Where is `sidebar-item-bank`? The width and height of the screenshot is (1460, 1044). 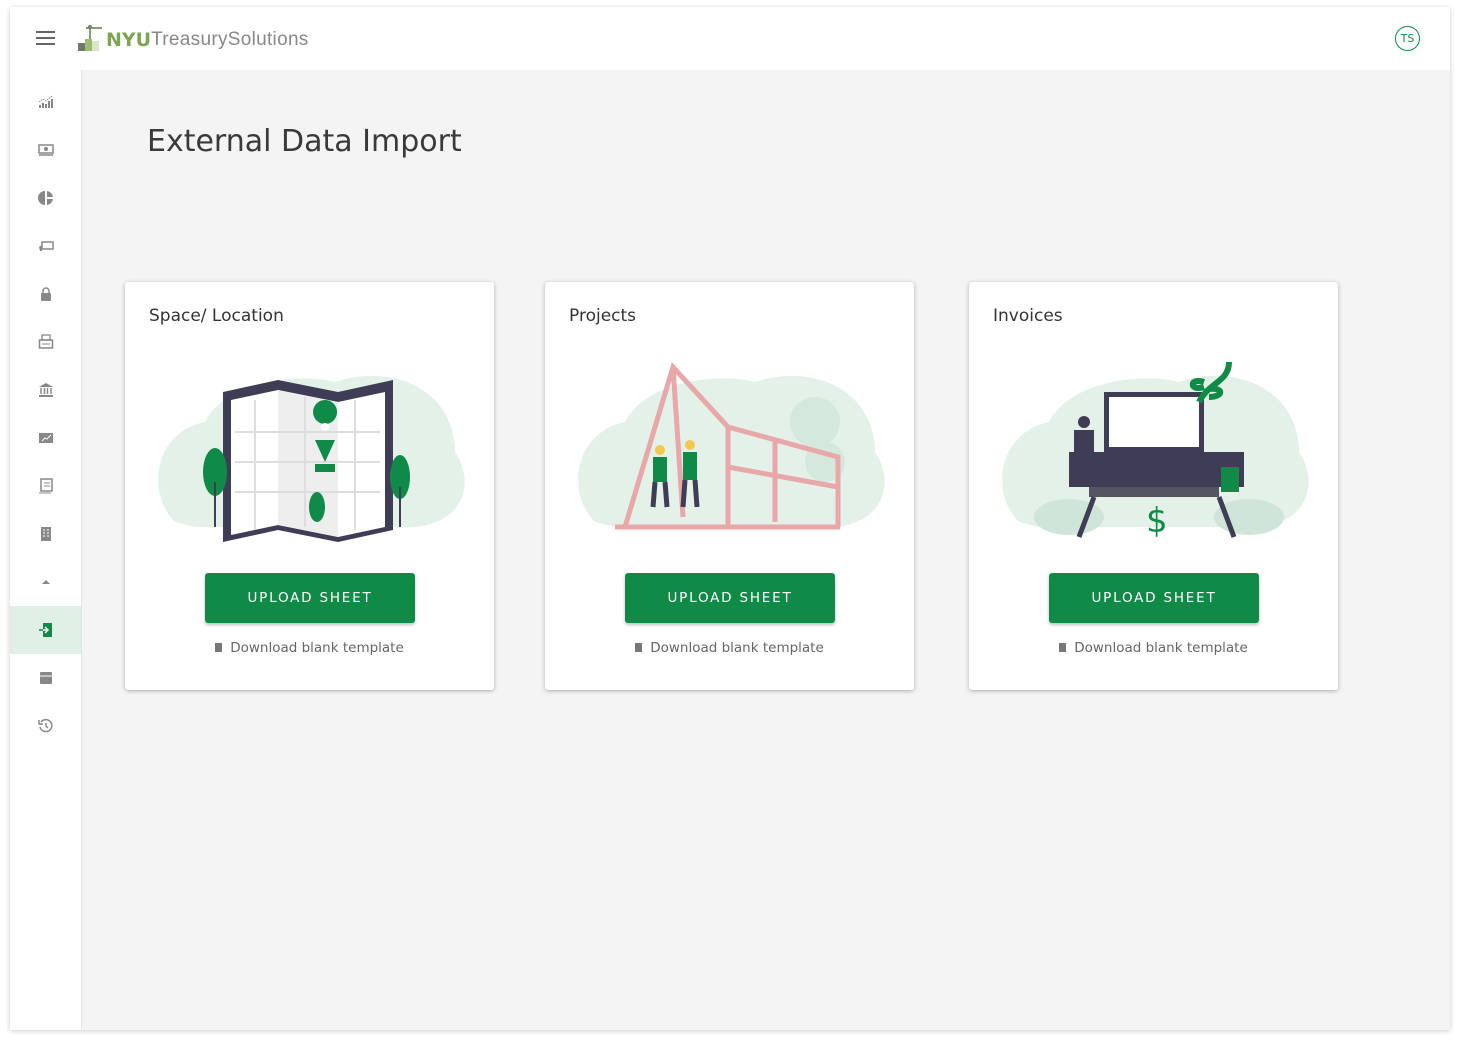
sidebar-item-bank is located at coordinates (45, 390).